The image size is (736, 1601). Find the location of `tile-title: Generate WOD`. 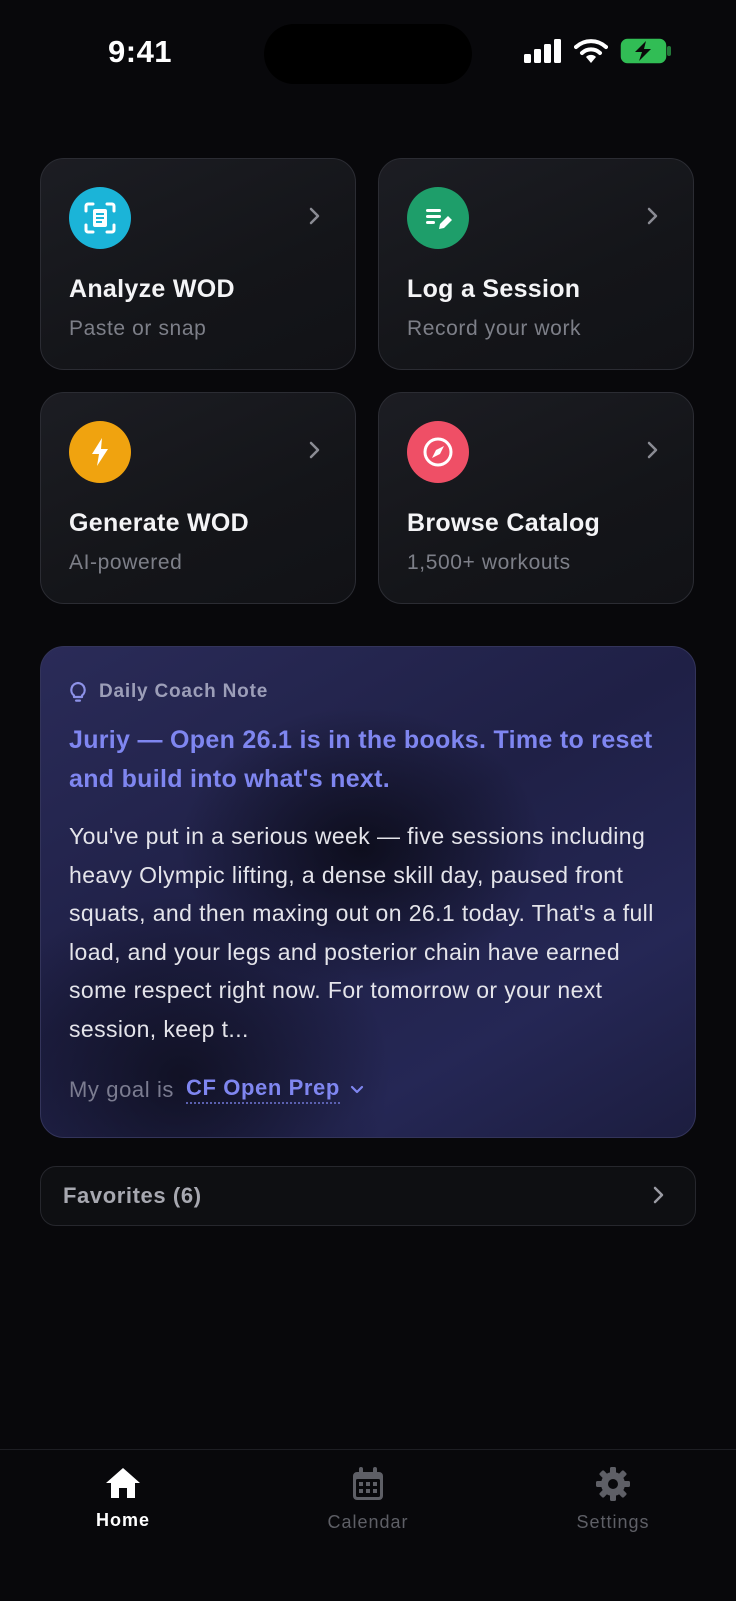

tile-title: Generate WOD is located at coordinates (159, 523).